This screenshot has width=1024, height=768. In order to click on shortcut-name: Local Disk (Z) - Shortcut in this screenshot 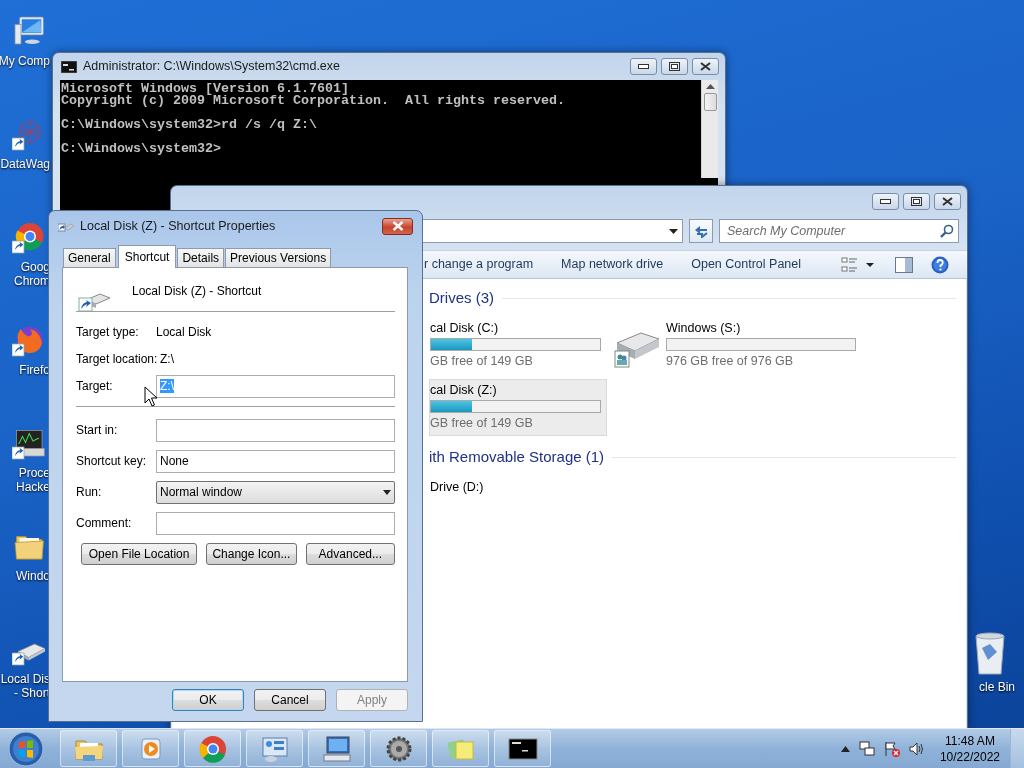, I will do `click(197, 291)`.